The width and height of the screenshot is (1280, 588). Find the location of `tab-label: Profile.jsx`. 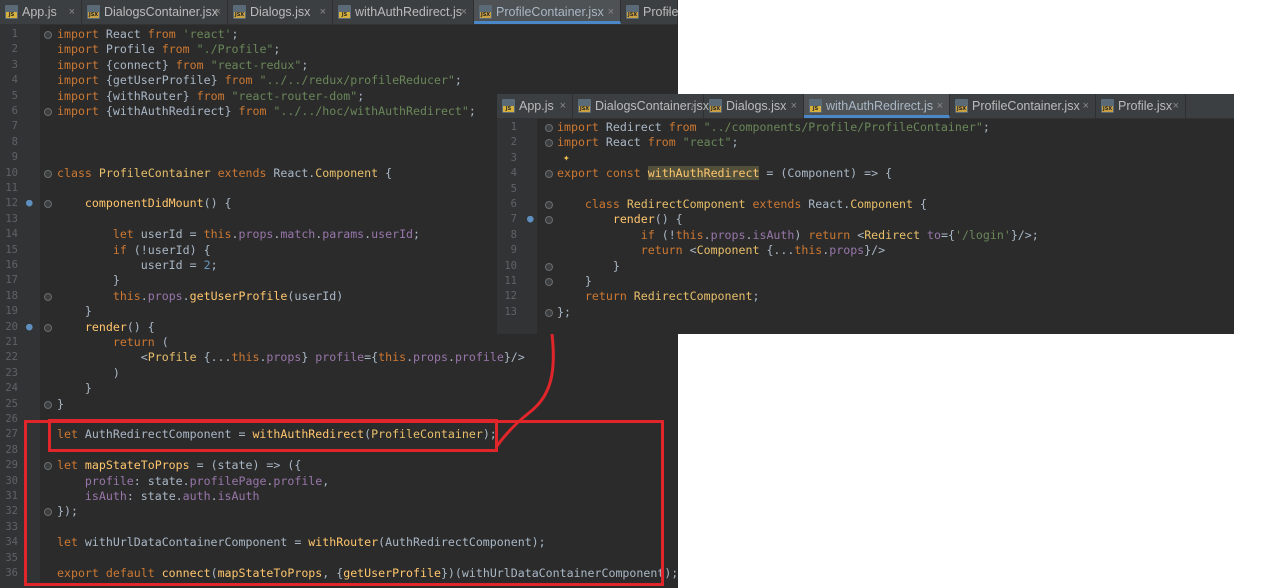

tab-label: Profile.jsx is located at coordinates (1145, 106).